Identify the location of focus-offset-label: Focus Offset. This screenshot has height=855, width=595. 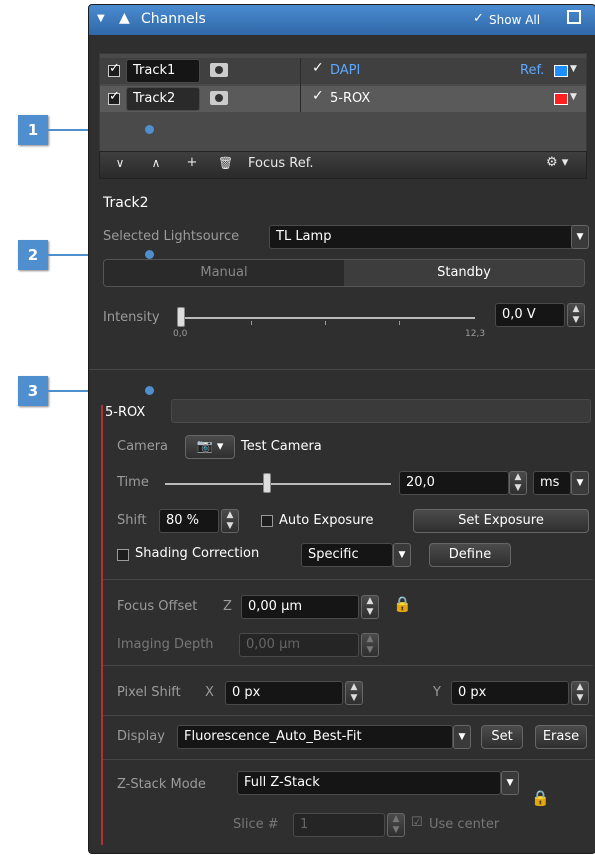
(157, 606).